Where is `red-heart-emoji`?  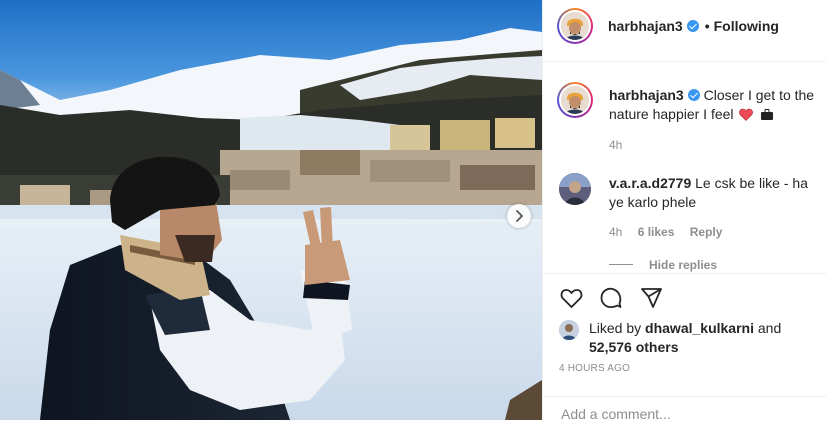
red-heart-emoji is located at coordinates (746, 114).